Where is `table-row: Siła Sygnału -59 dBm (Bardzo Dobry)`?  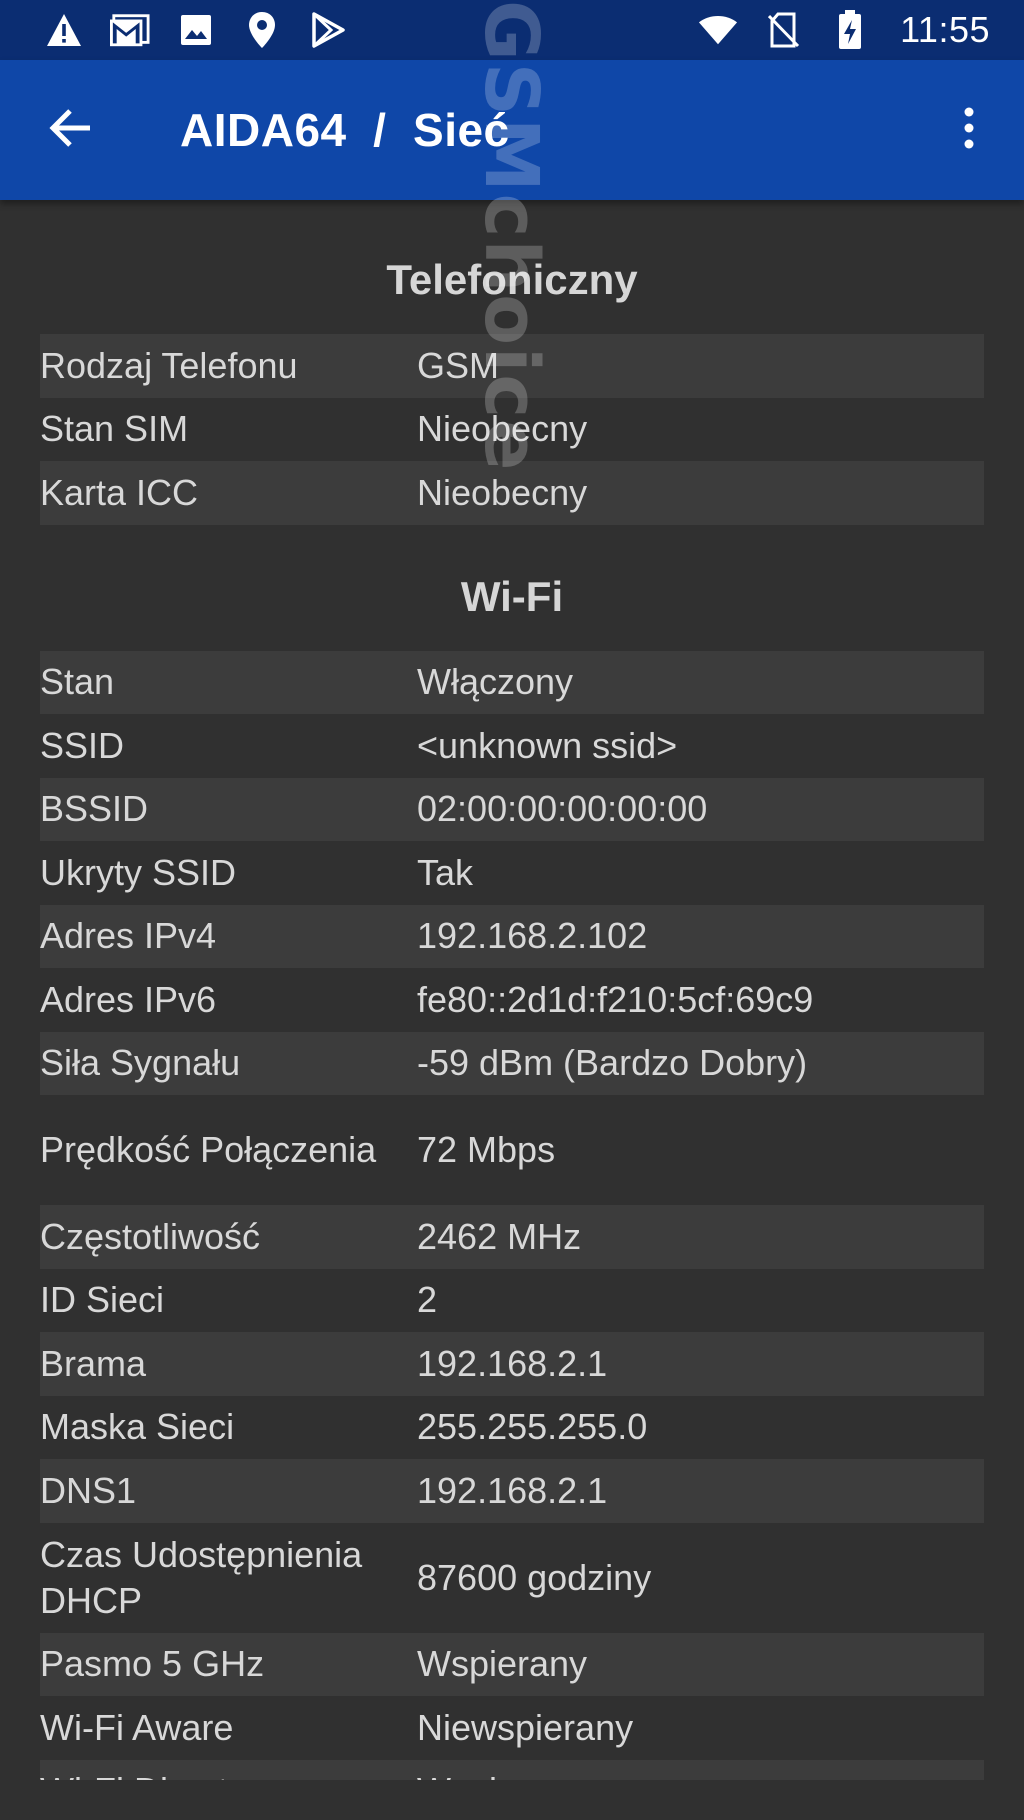 table-row: Siła Sygnału -59 dBm (Bardzo Dobry) is located at coordinates (512, 1063).